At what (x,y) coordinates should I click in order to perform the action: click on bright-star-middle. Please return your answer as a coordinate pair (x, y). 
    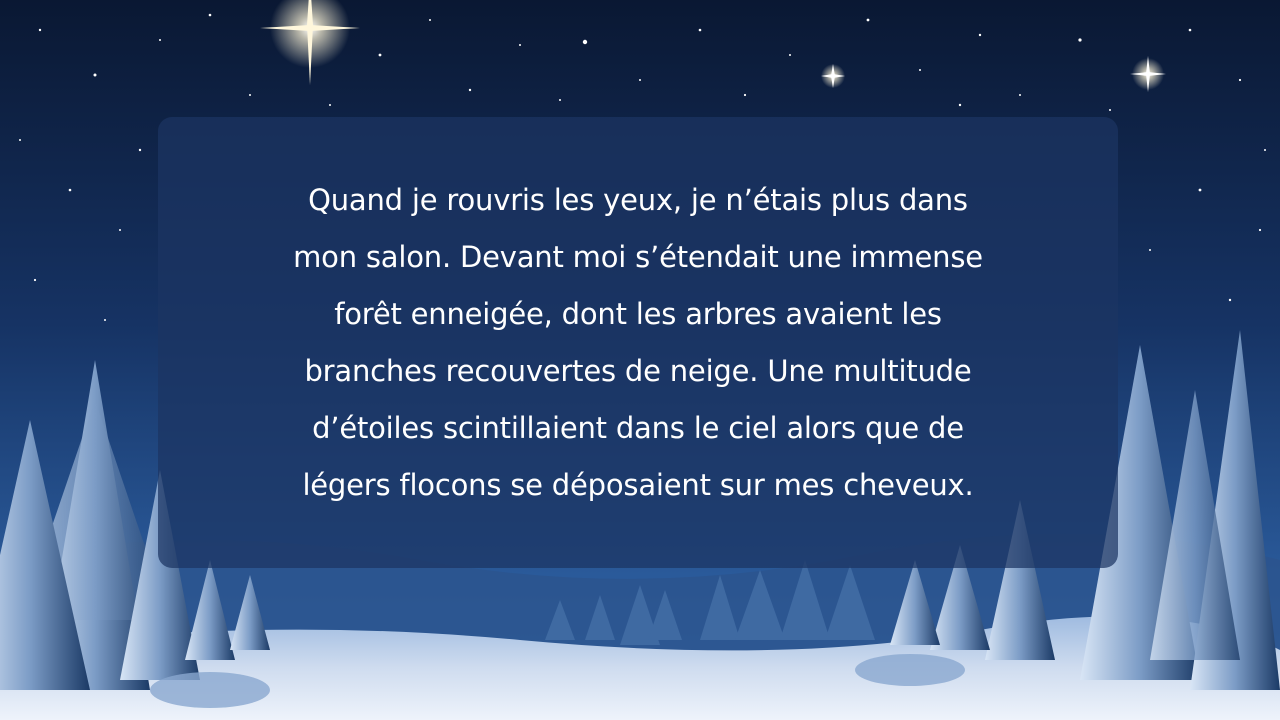
    Looking at the image, I should click on (833, 76).